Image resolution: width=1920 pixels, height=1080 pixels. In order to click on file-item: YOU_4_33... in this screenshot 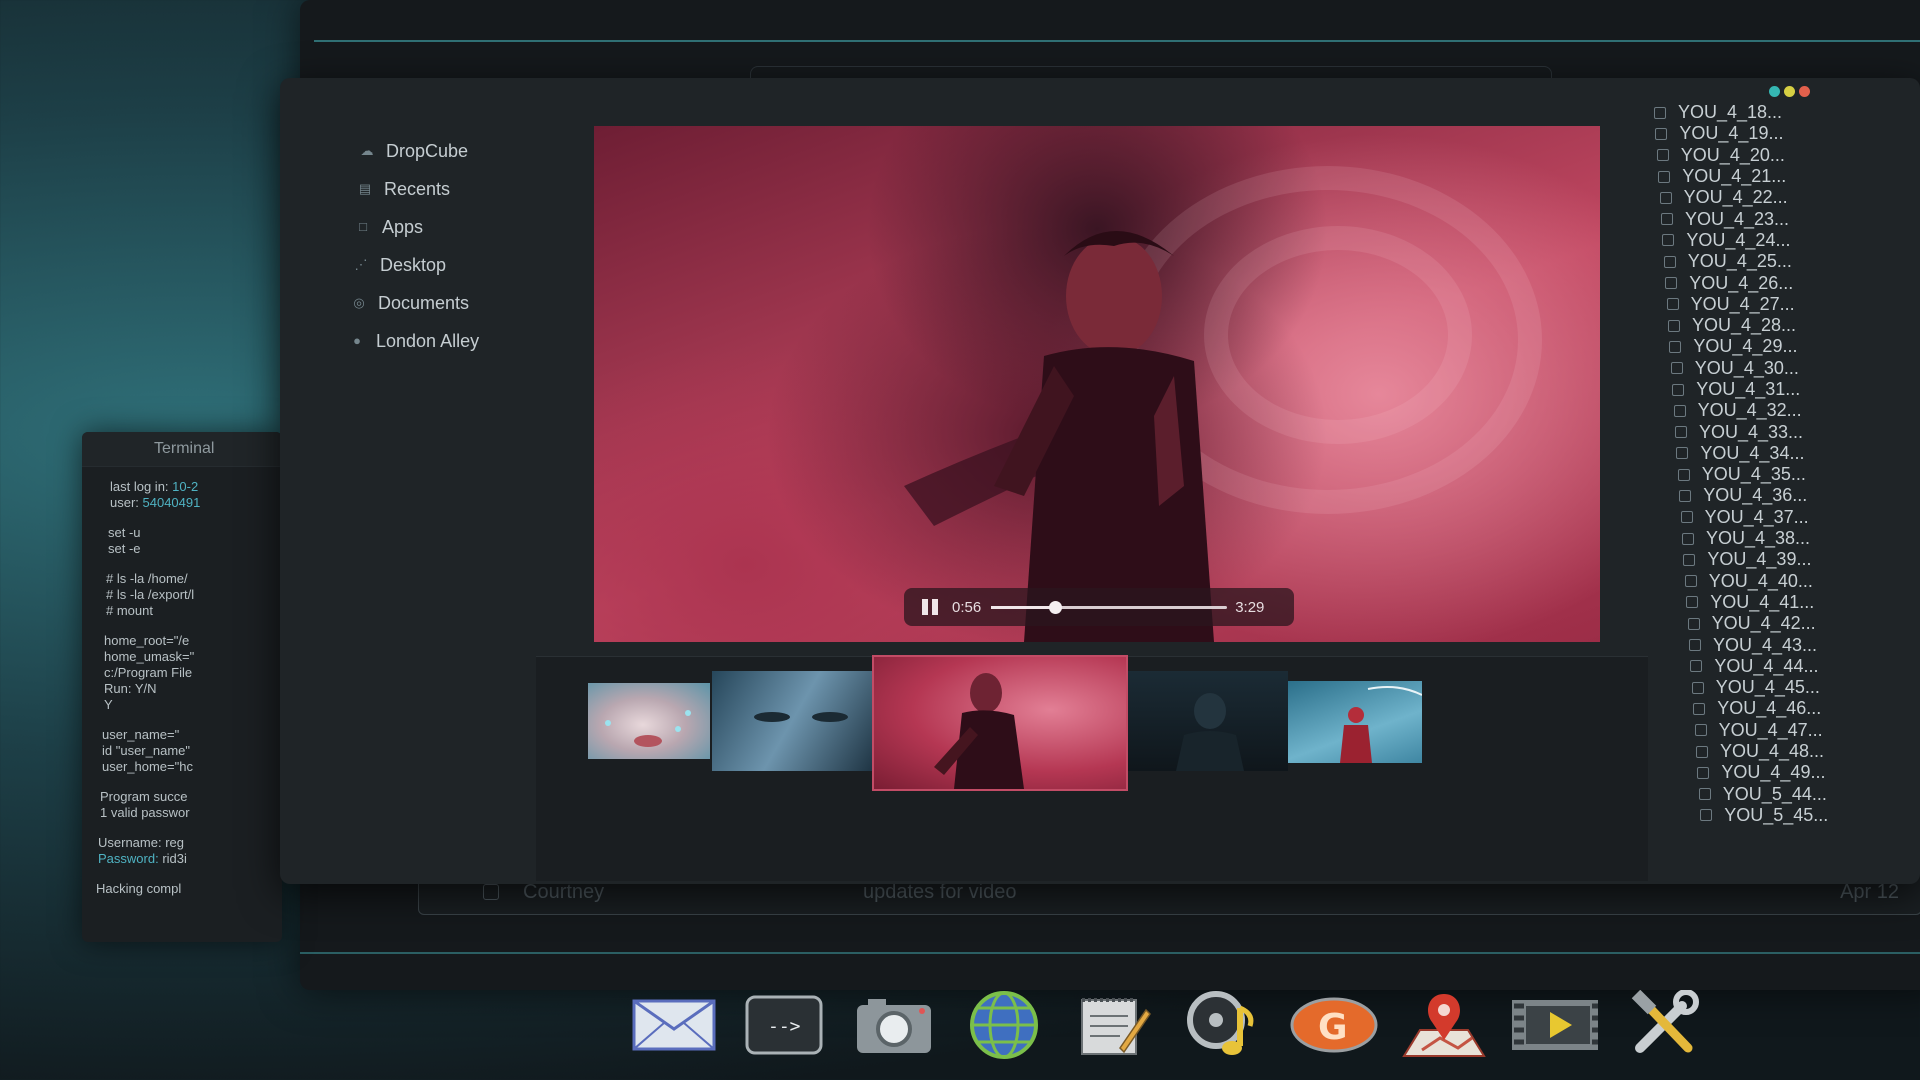, I will do `click(1774, 431)`.